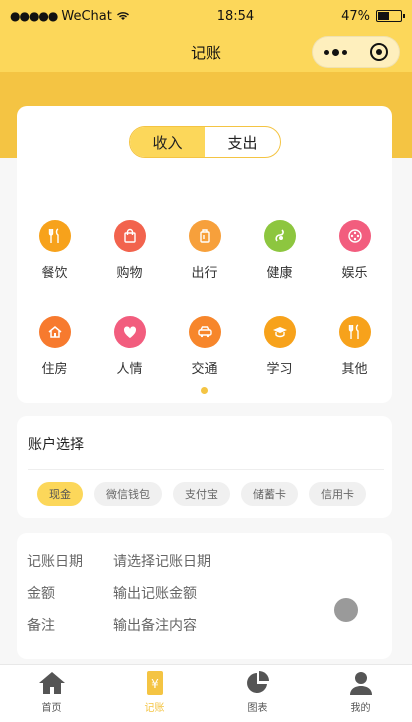 The width and height of the screenshot is (412, 722). What do you see at coordinates (378, 52) in the screenshot?
I see `close-target-icon` at bounding box center [378, 52].